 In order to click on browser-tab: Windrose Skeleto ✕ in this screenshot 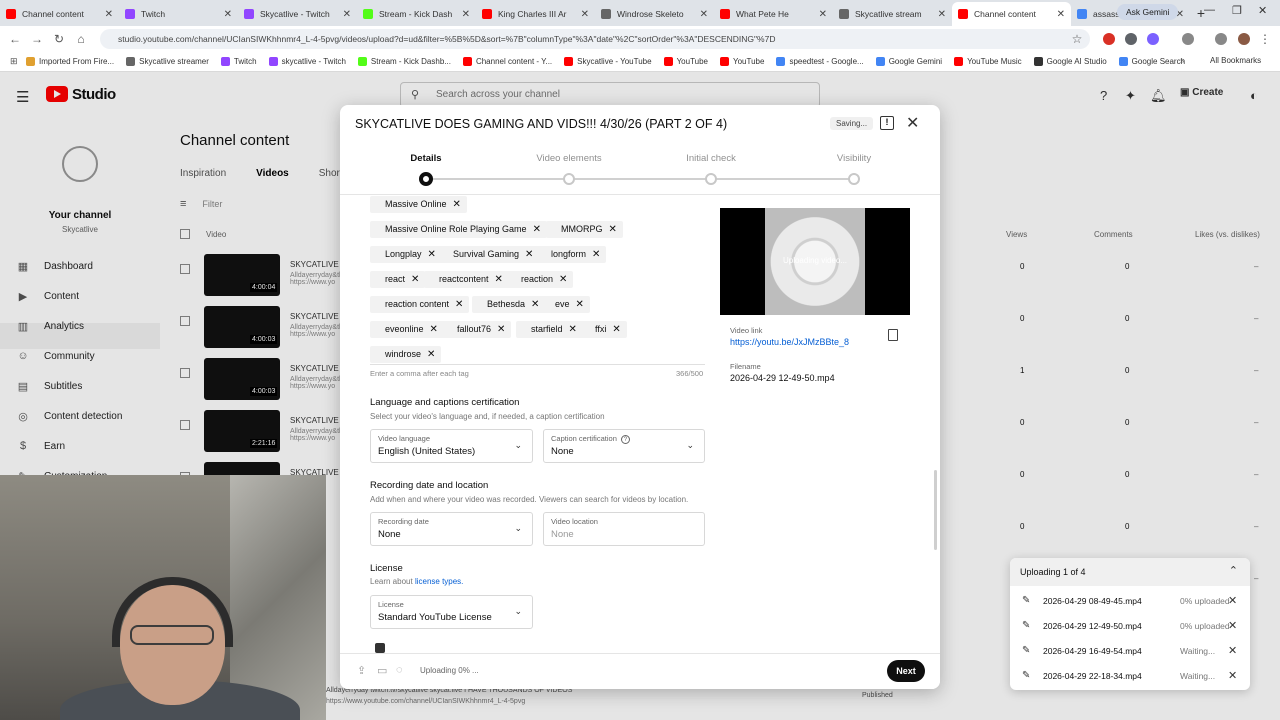, I will do `click(654, 14)`.